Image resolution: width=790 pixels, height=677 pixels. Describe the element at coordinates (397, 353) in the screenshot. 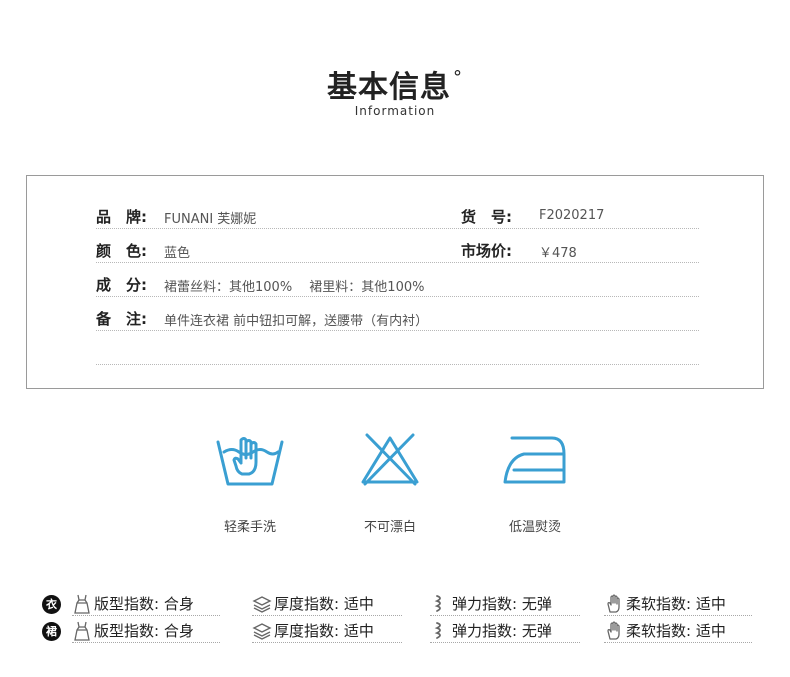

I see `info-row-empty` at that location.